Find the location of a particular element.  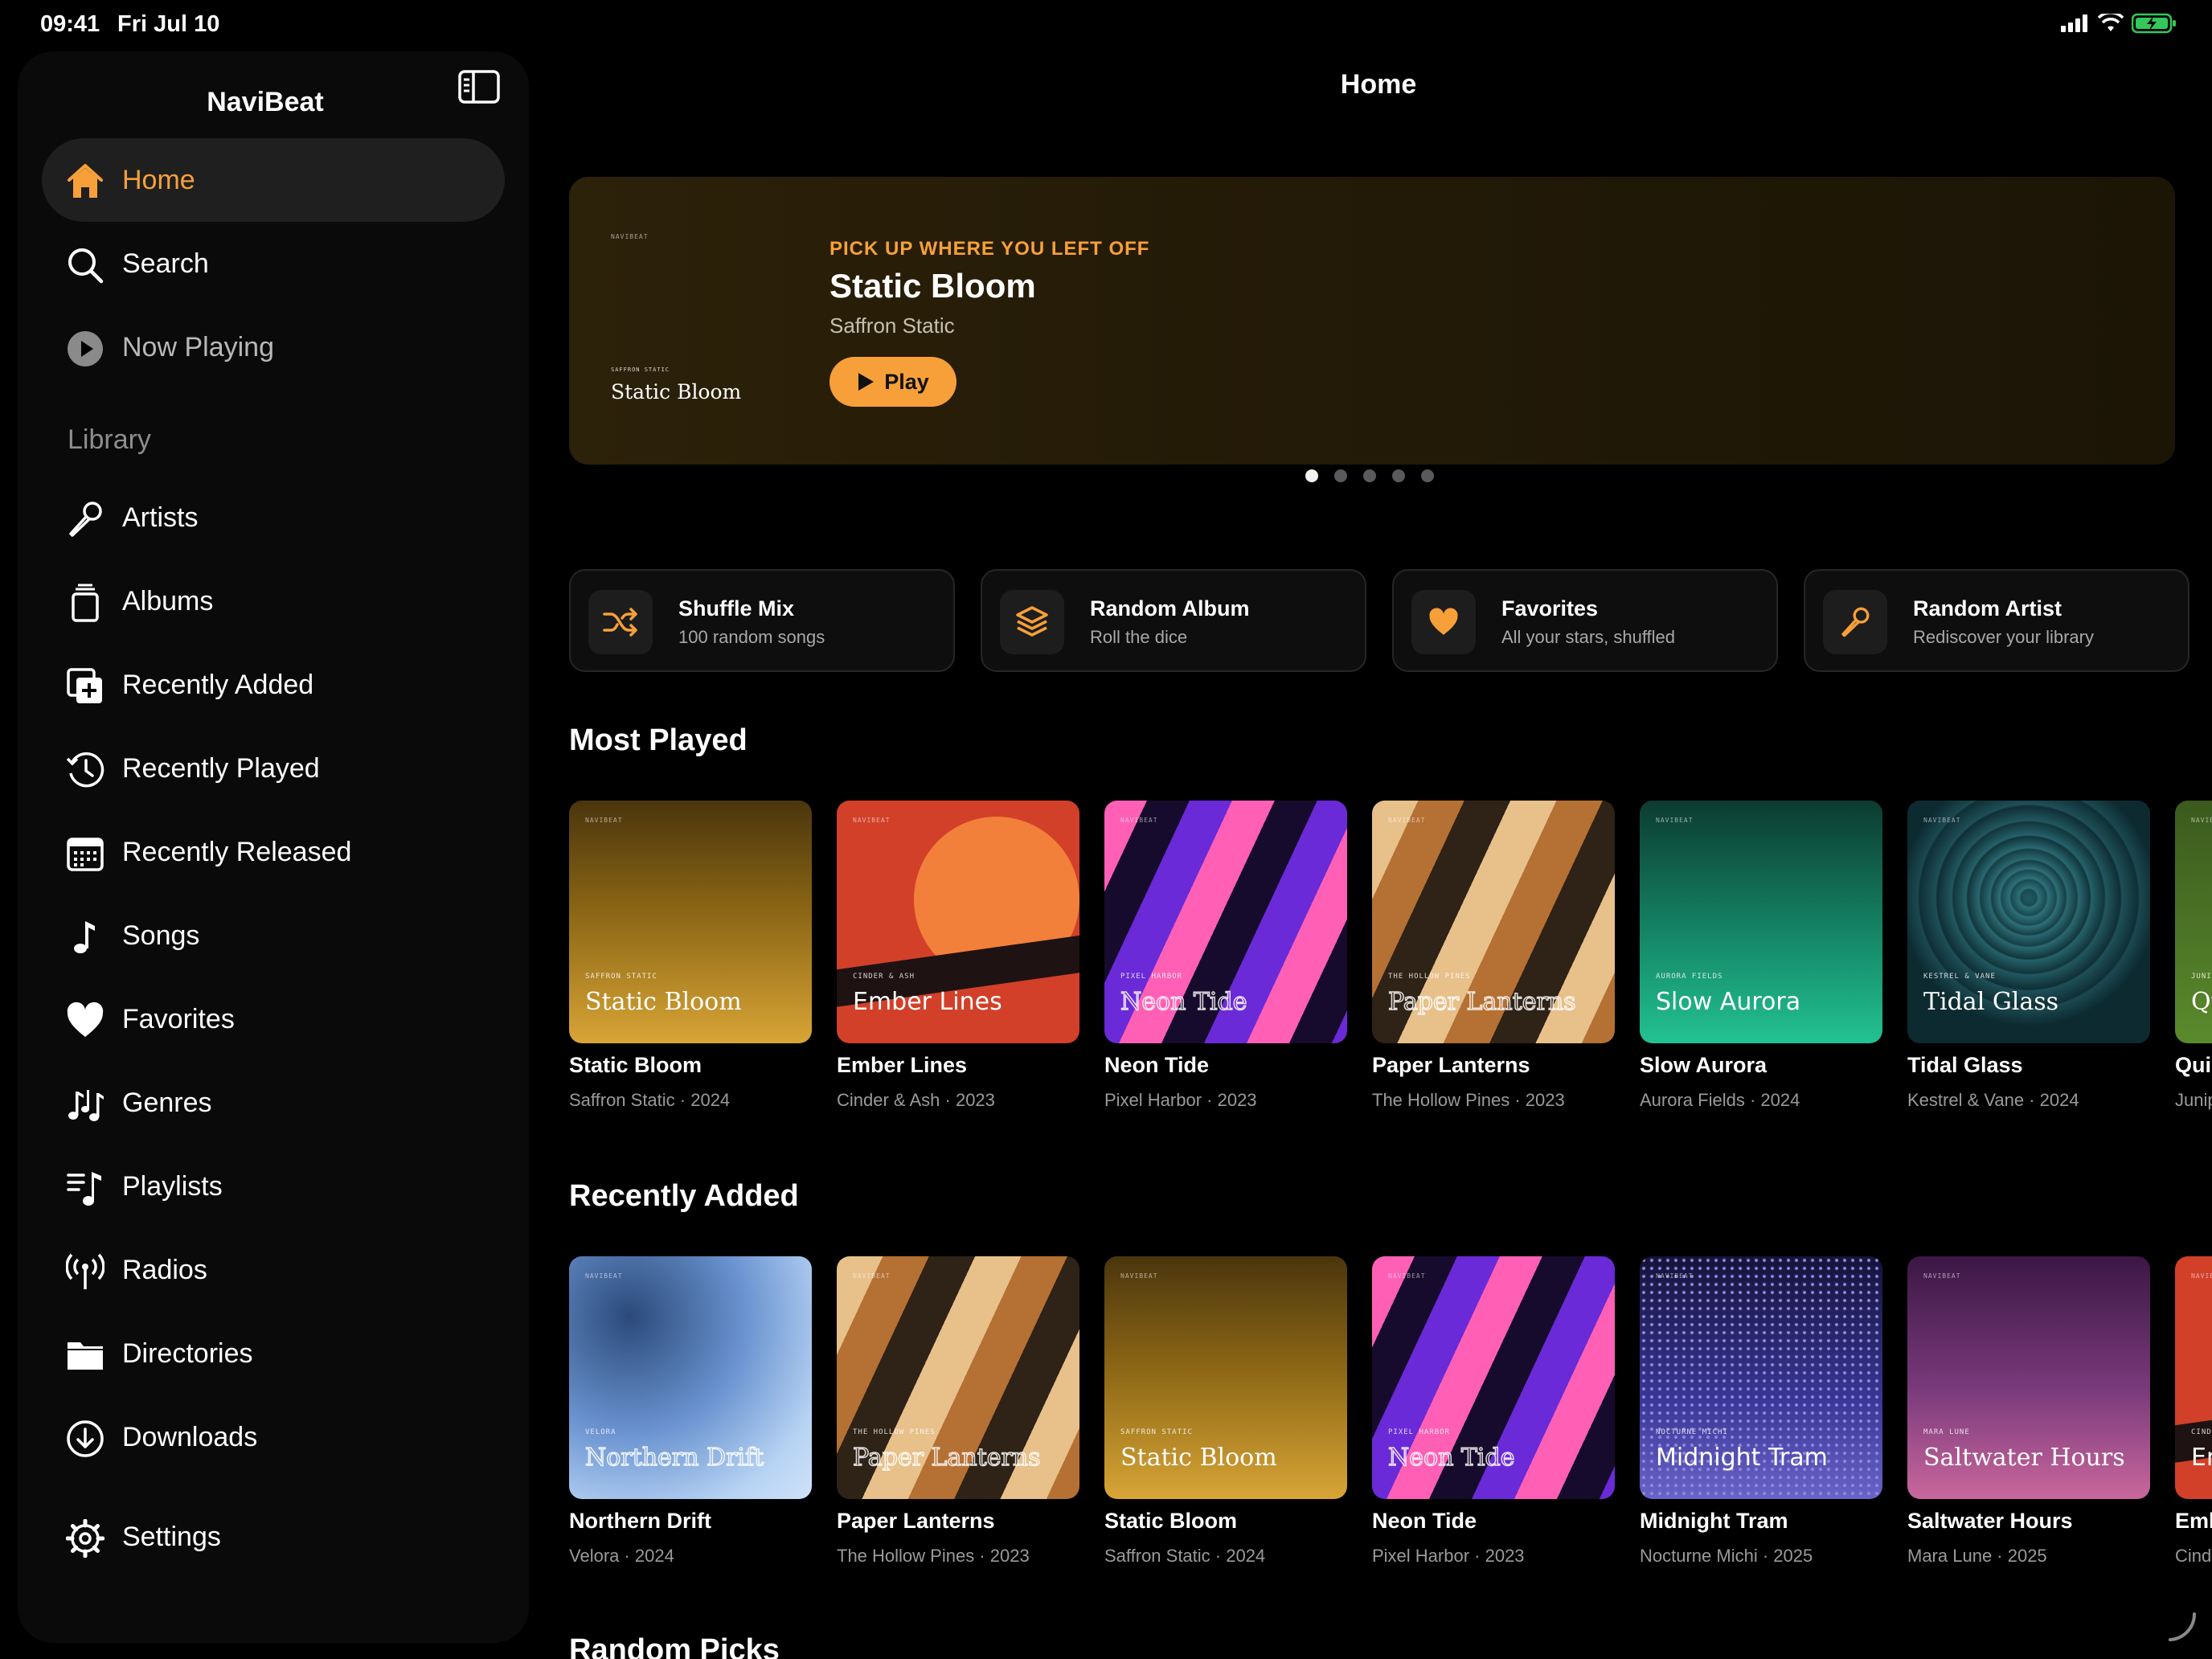

album-subtitle: Pixel Harbor · 2023 is located at coordinates (1180, 1100).